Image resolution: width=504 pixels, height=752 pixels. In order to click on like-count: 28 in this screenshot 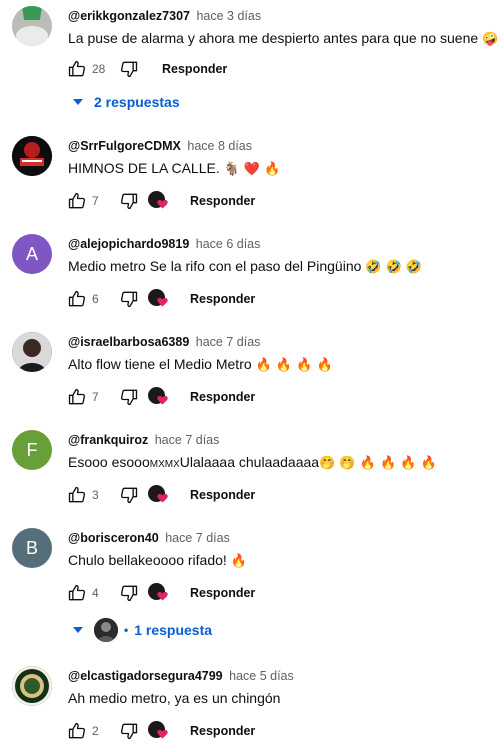, I will do `click(99, 69)`.